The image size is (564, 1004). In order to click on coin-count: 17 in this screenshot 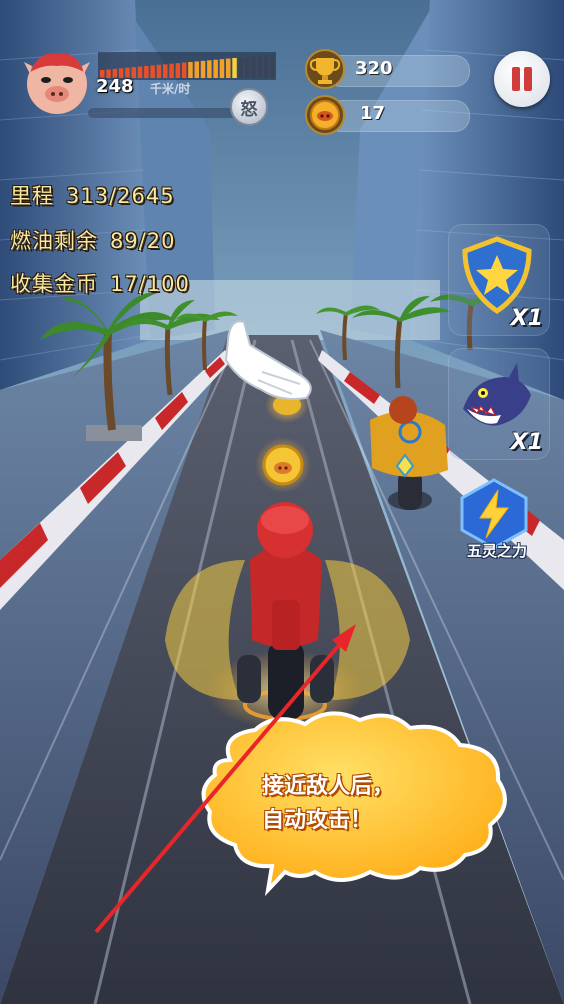, I will do `click(373, 113)`.